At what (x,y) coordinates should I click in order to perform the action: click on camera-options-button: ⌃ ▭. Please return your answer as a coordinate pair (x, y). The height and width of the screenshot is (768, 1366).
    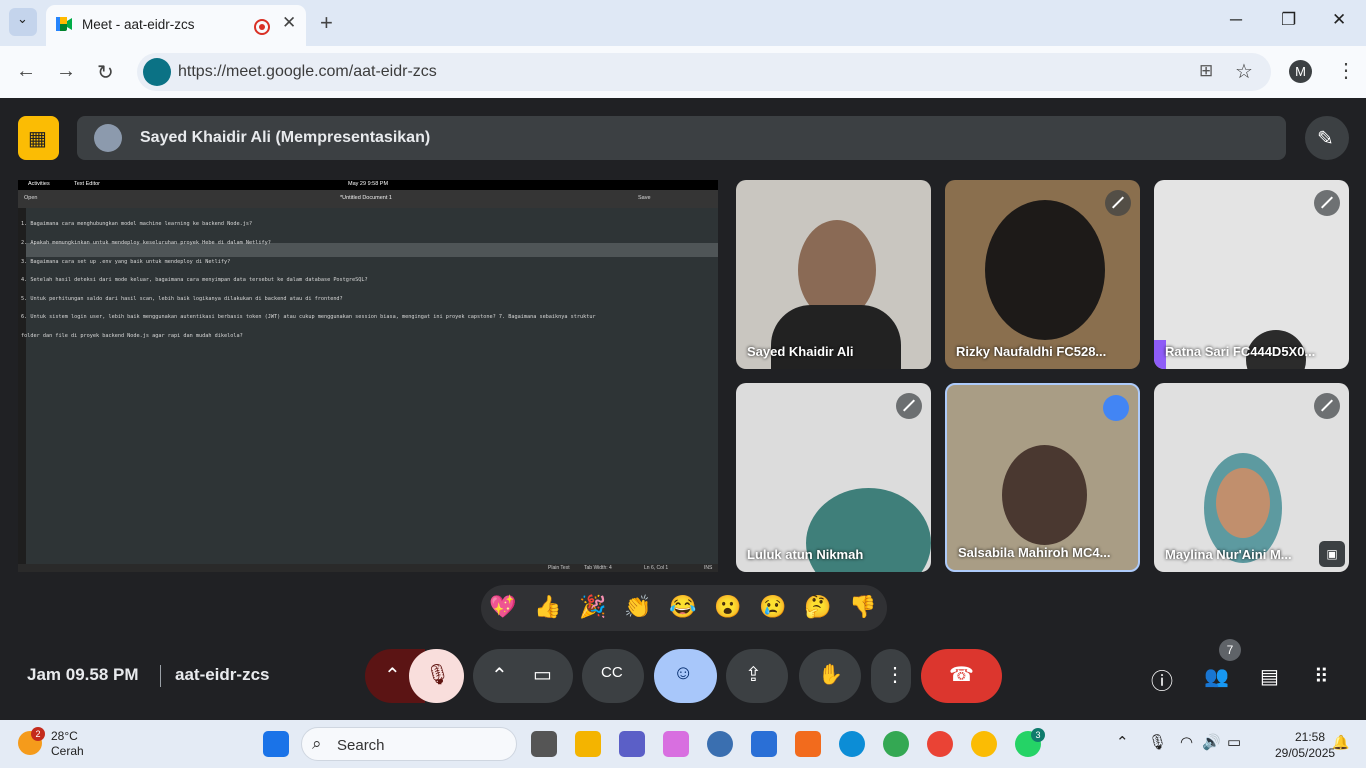
    Looking at the image, I should click on (523, 676).